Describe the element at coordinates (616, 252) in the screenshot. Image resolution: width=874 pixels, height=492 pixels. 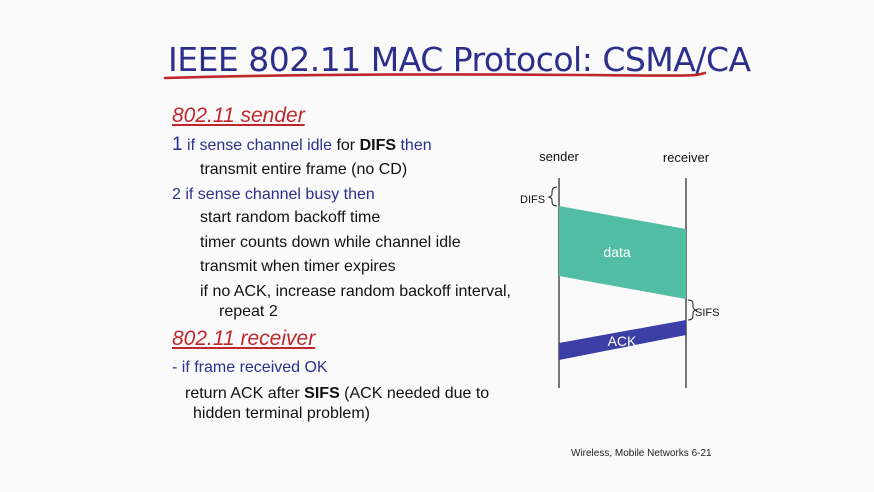
I see `data-label: data` at that location.